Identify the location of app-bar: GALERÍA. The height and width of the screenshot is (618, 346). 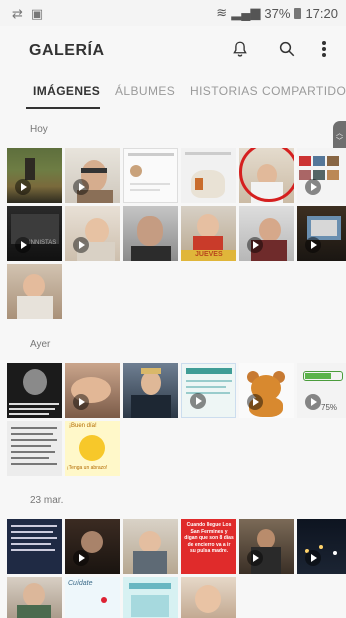
(173, 50).